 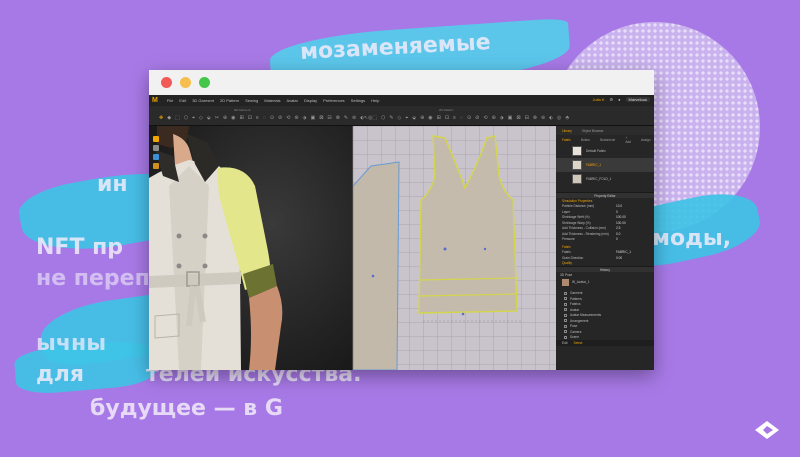 I want to click on menu-item-display: Display, so click(x=310, y=100).